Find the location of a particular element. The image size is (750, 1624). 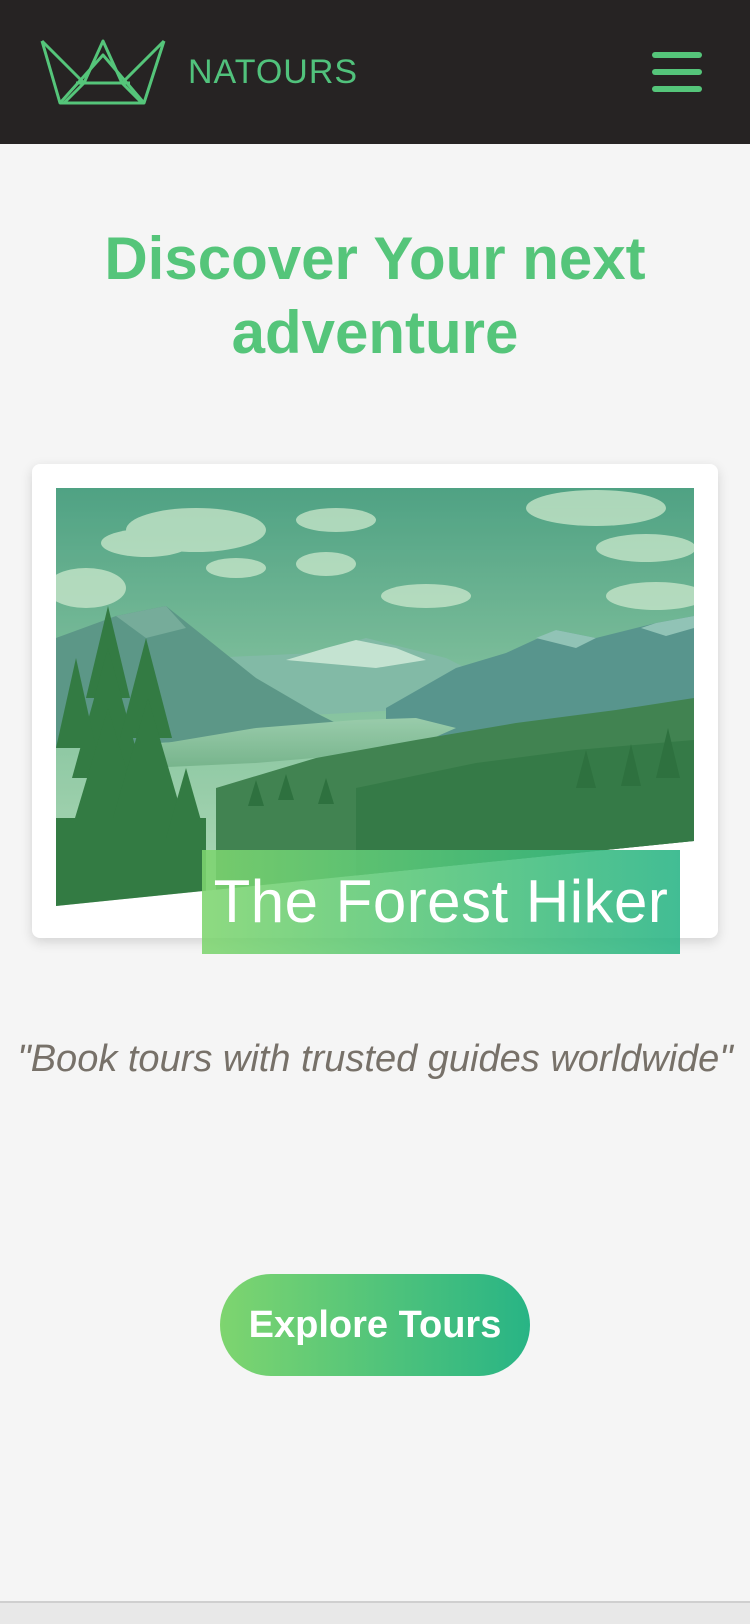

hamburger-menu-icon is located at coordinates (677, 72).